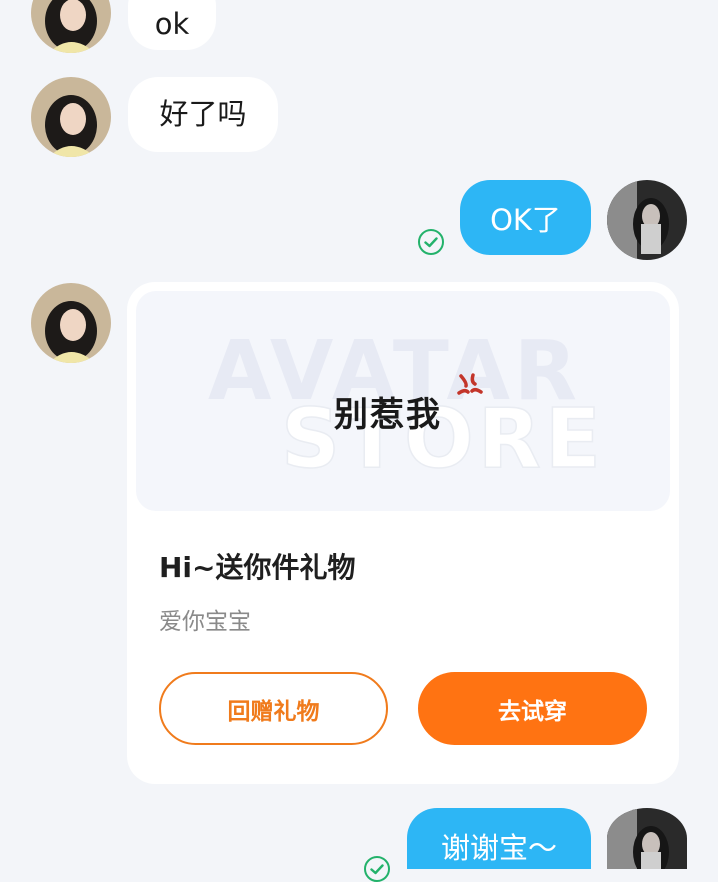  What do you see at coordinates (470, 389) in the screenshot?
I see `anger-mark-icon` at bounding box center [470, 389].